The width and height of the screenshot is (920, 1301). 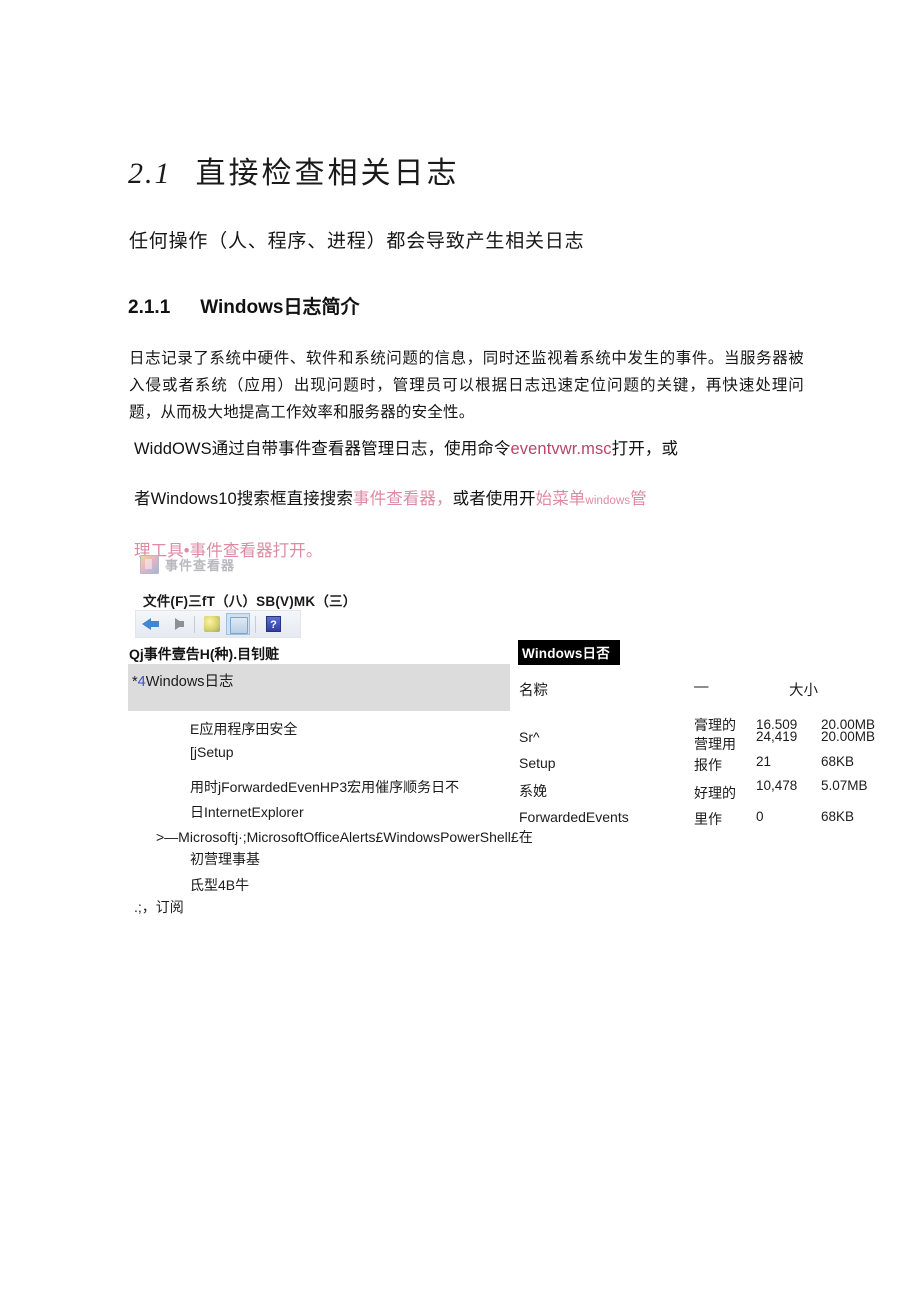 What do you see at coordinates (150, 173) in the screenshot?
I see `section-heading-1-number: 2.1` at bounding box center [150, 173].